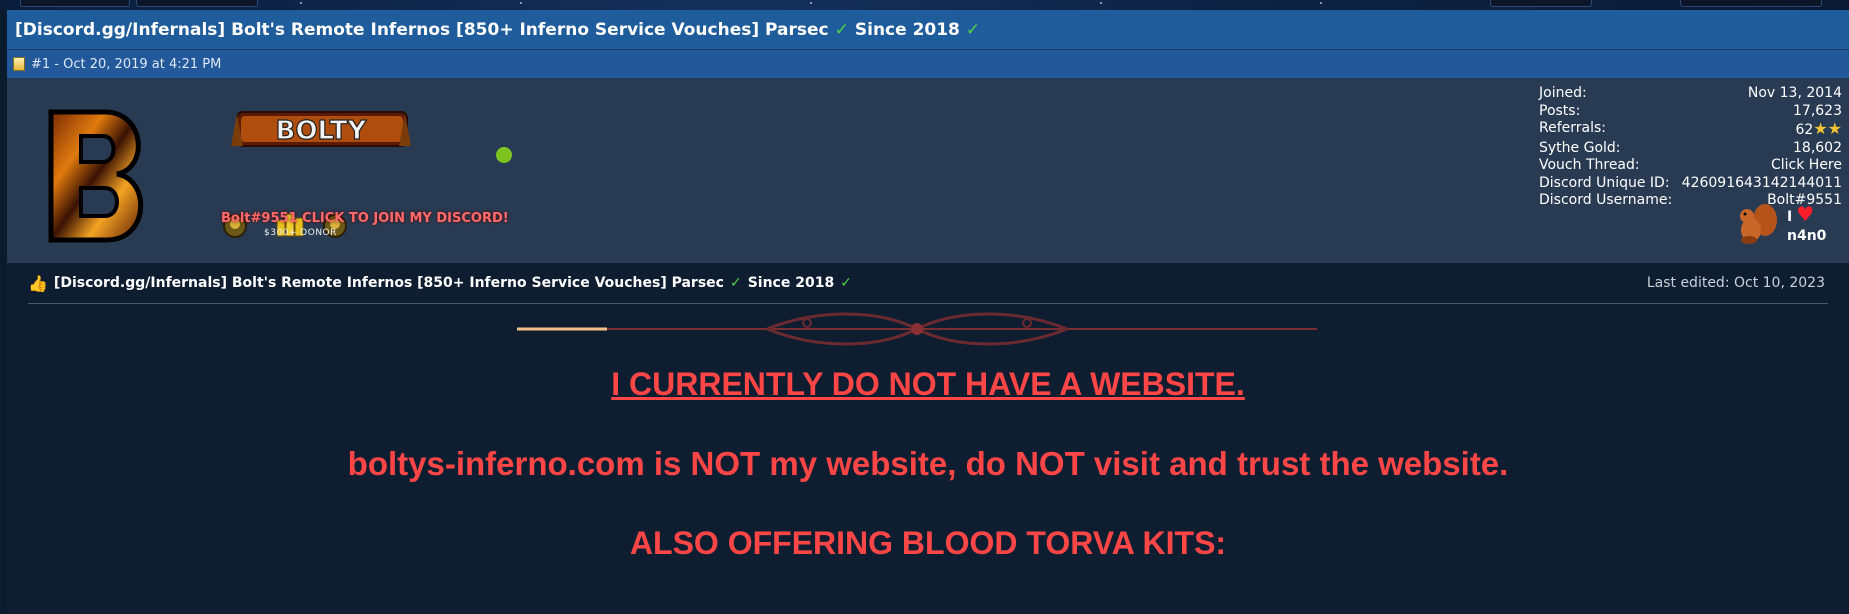  I want to click on post-meta-bar: #1 - Oct 20, 2019 at 4:21 PM, so click(928, 64).